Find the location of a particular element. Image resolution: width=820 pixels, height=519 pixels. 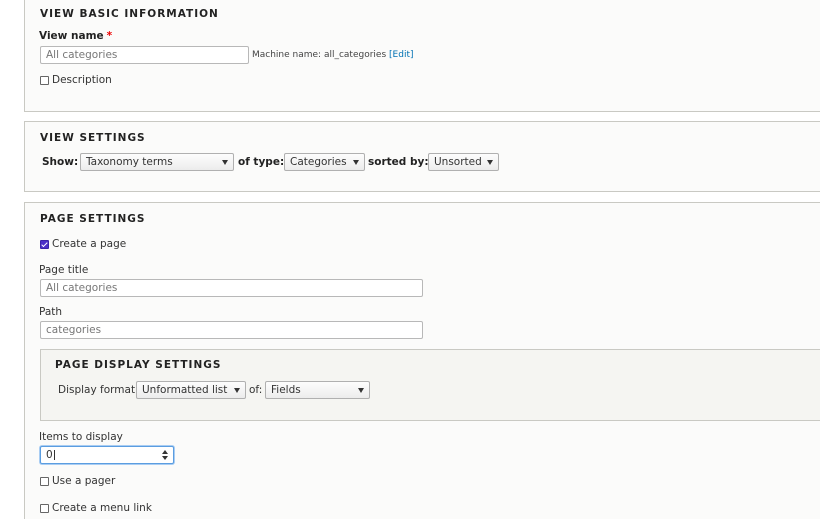

page-title-input: All categories is located at coordinates (231, 288).